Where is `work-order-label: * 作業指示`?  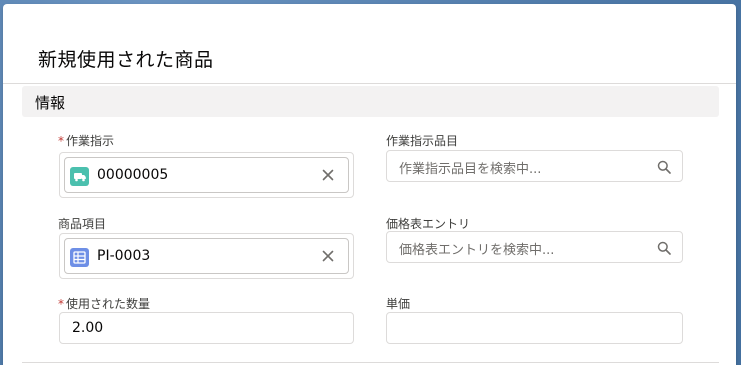
work-order-label: * 作業指示 is located at coordinates (86, 141).